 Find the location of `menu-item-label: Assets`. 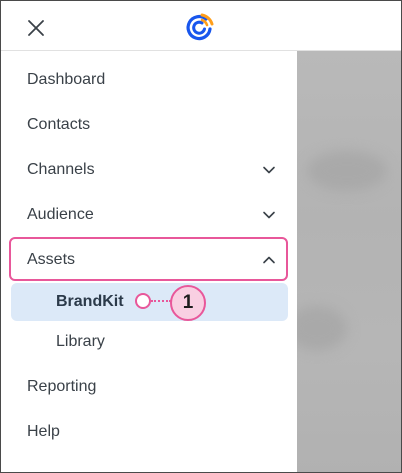

menu-item-label: Assets is located at coordinates (51, 259).